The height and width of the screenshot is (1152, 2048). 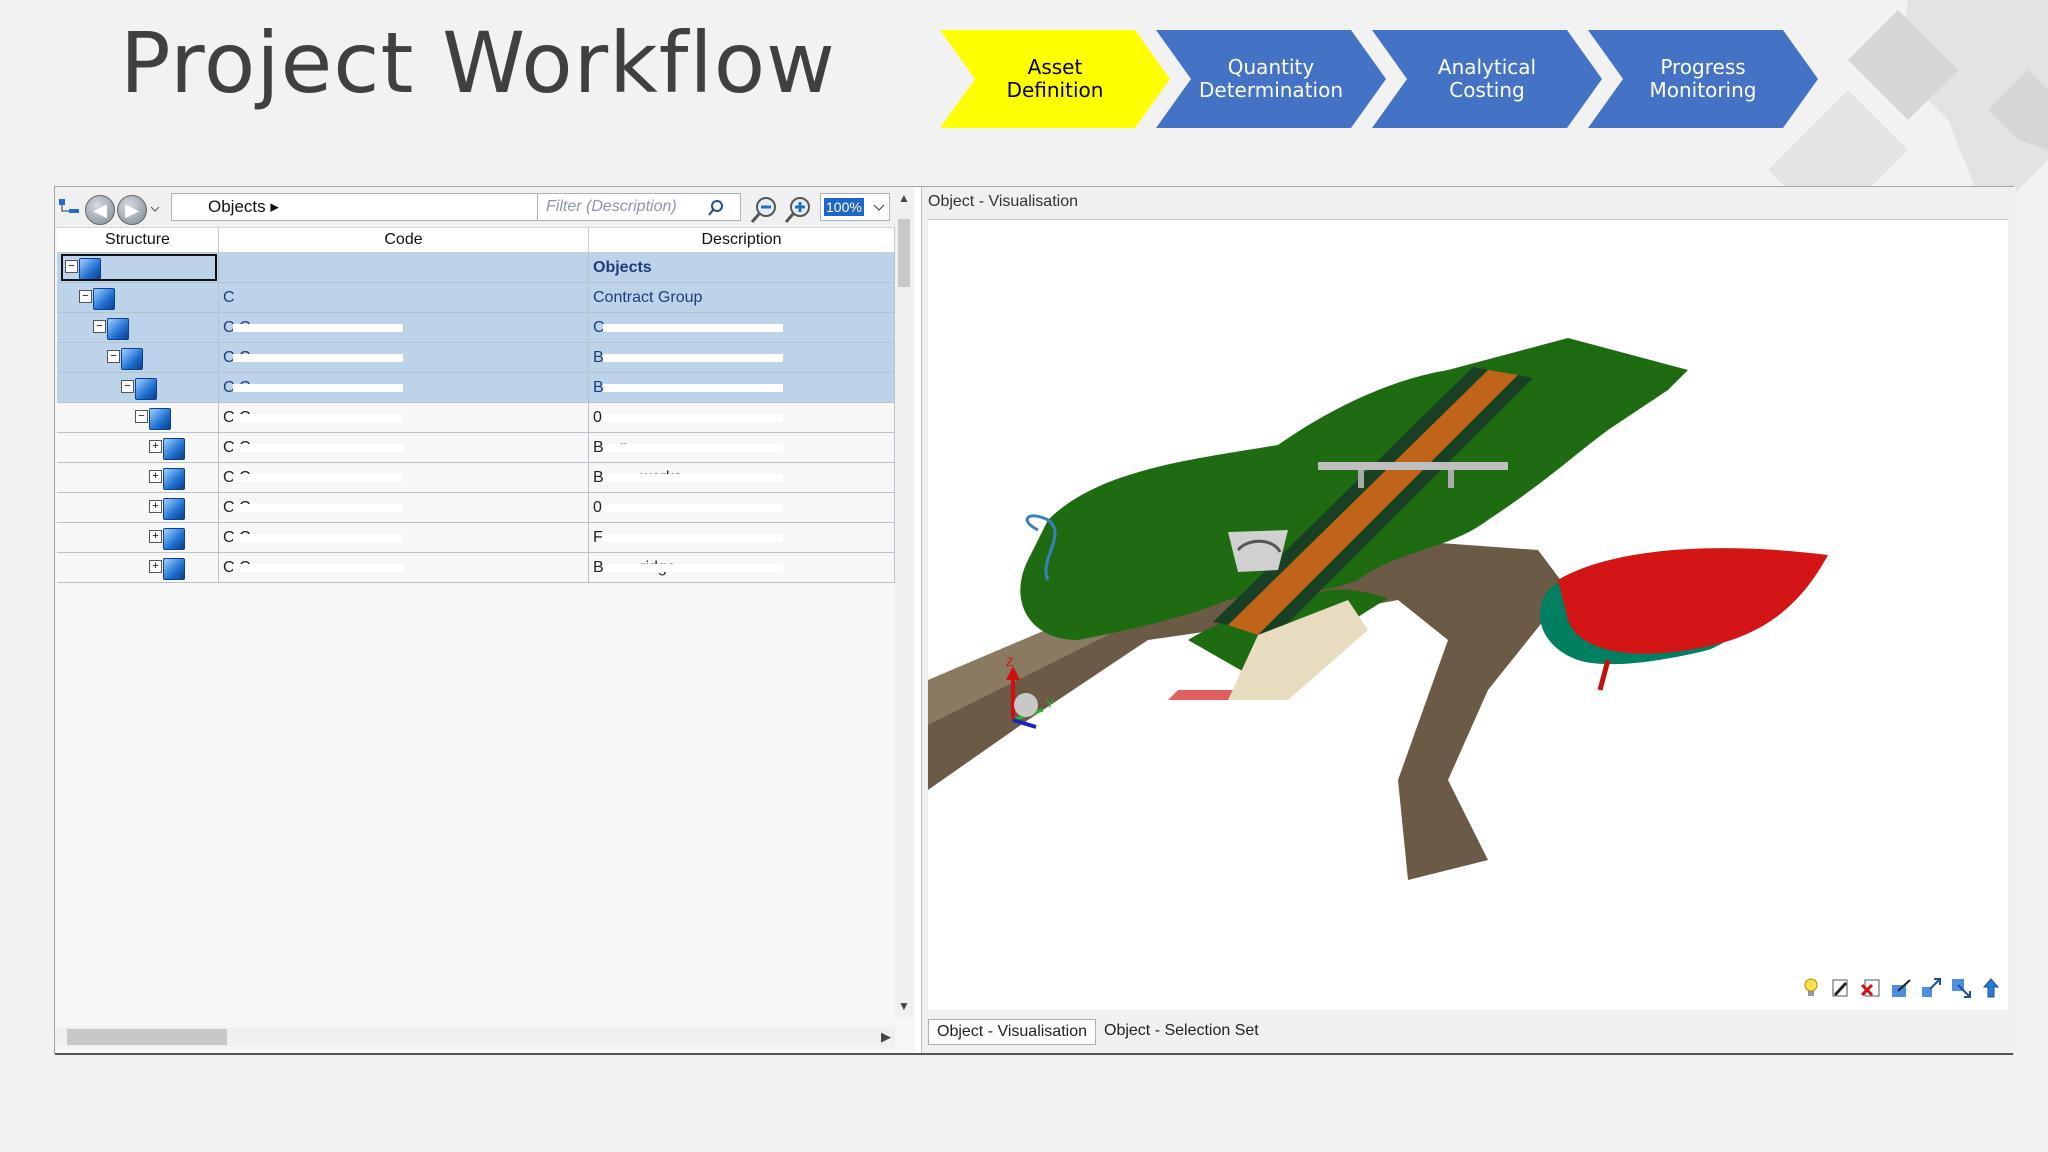 I want to click on zoom-in-icon, so click(x=798, y=210).